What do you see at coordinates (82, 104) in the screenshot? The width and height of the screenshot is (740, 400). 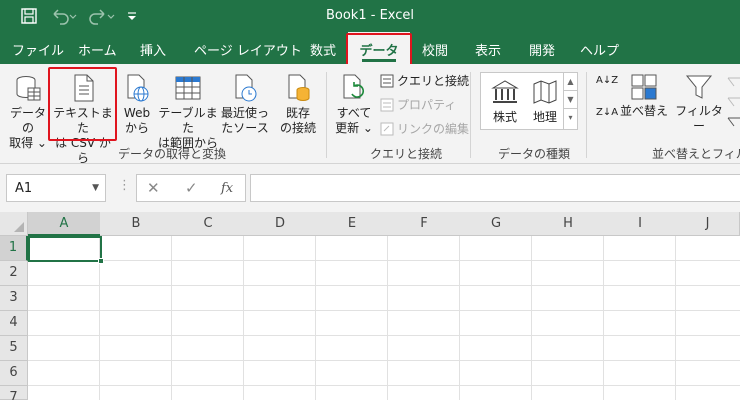 I see `csv-button-highlight` at bounding box center [82, 104].